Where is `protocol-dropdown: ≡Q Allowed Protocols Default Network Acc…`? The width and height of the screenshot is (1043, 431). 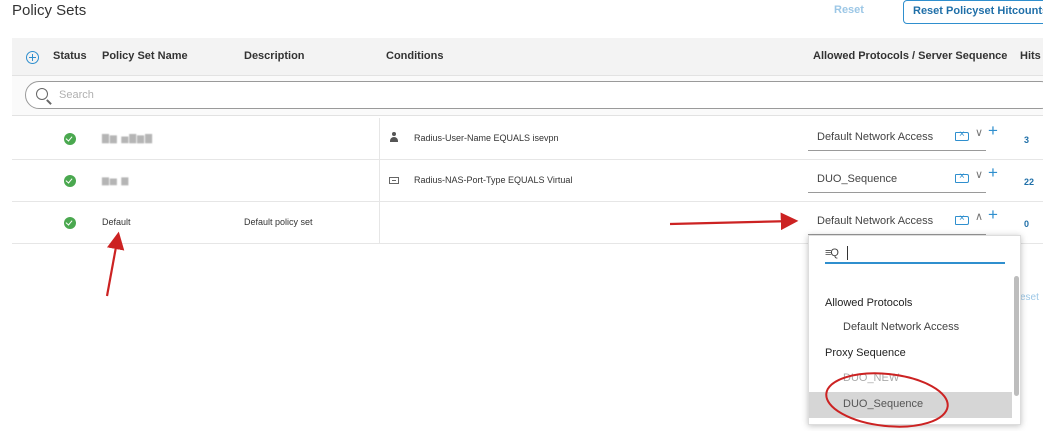
protocol-dropdown: ≡Q Allowed Protocols Default Network Acc… is located at coordinates (914, 330).